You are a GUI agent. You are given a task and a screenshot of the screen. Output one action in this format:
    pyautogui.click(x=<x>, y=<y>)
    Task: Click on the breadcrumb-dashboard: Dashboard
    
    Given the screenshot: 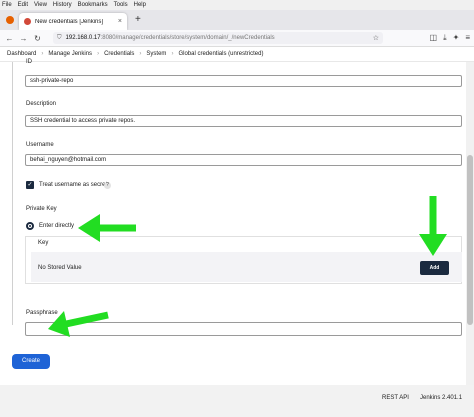 What is the action you would take?
    pyautogui.click(x=21, y=54)
    